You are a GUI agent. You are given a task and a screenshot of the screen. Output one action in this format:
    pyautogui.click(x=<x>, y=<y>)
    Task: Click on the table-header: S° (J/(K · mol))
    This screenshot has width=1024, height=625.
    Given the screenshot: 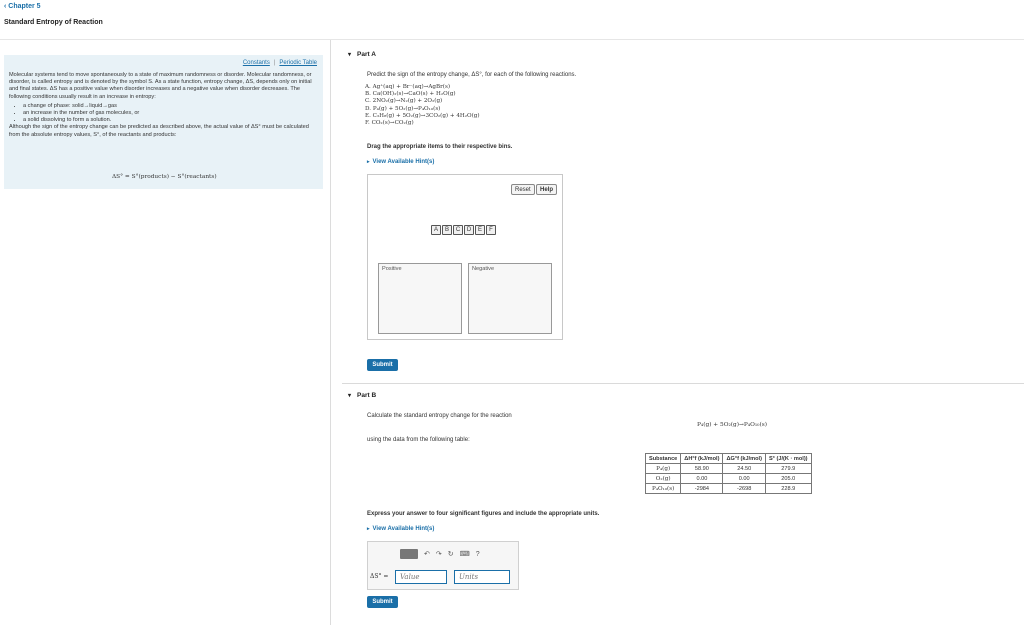 What is the action you would take?
    pyautogui.click(x=788, y=458)
    